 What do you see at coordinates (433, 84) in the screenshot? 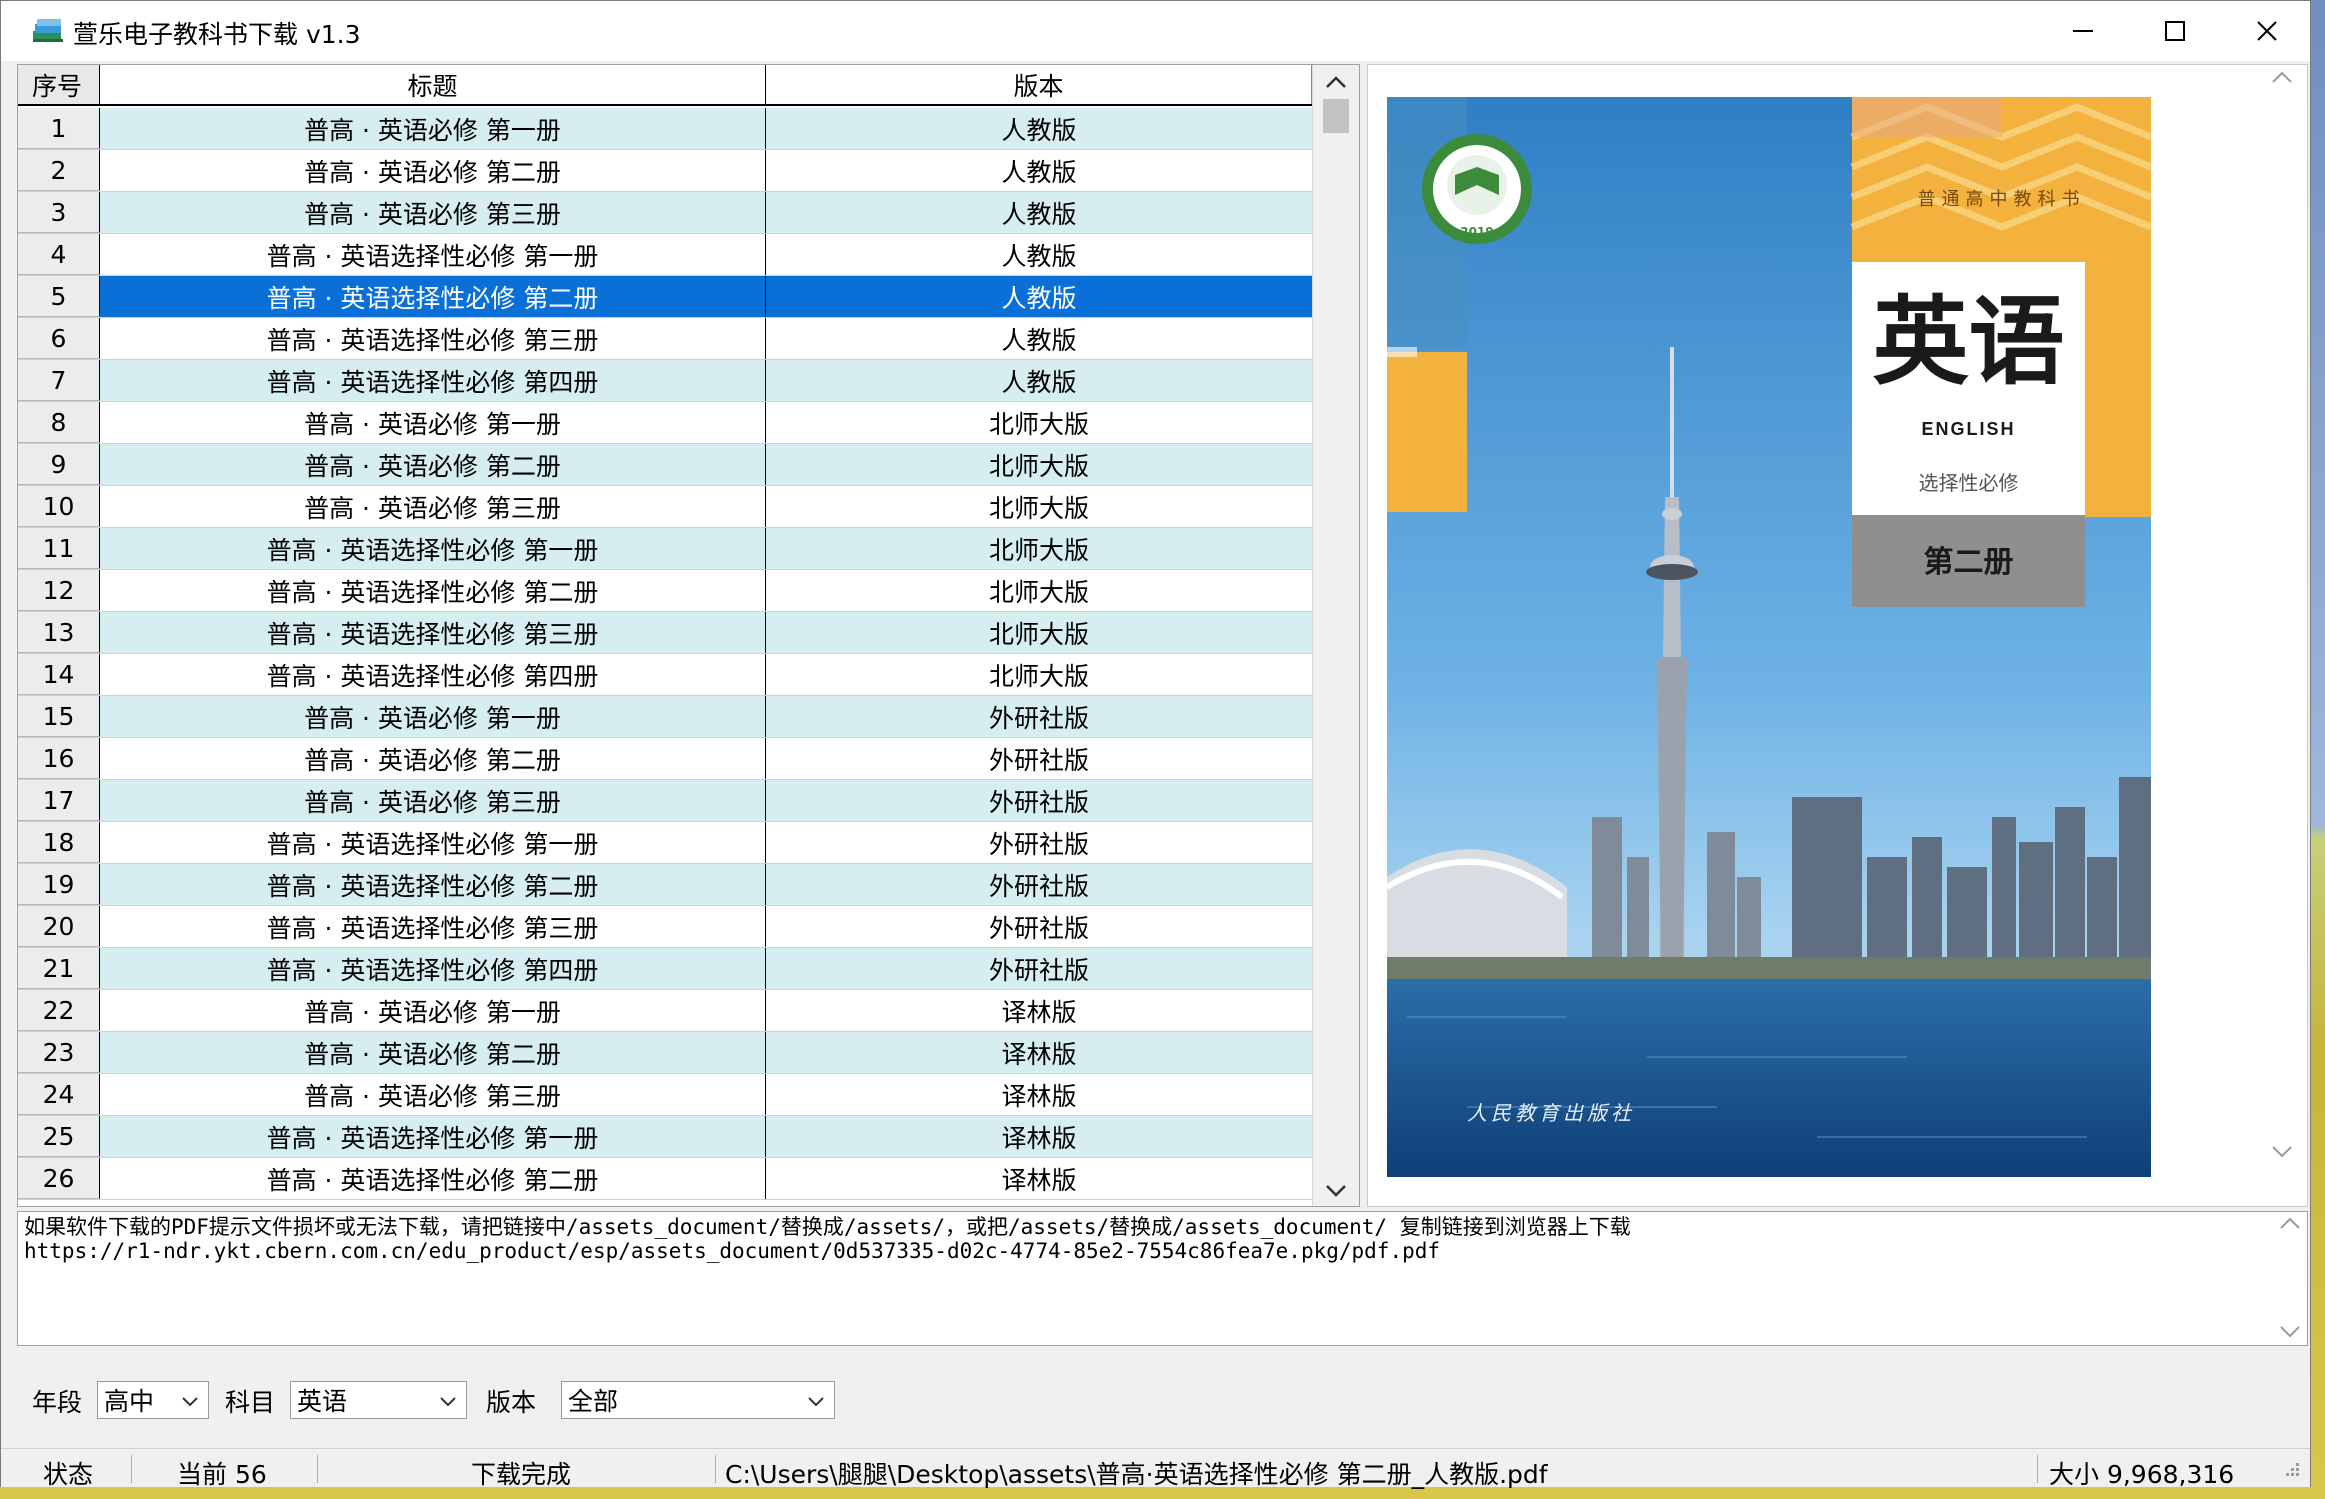
I see `column-header-title: 标题` at bounding box center [433, 84].